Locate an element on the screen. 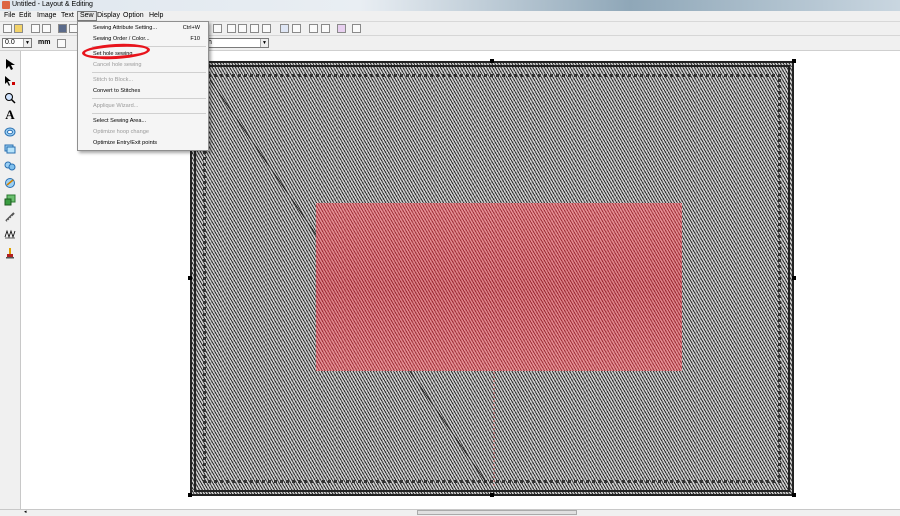 This screenshot has height=516, width=900. menu-item-cancel-hole-sewing: Cancel hole sewing is located at coordinates (117, 65).